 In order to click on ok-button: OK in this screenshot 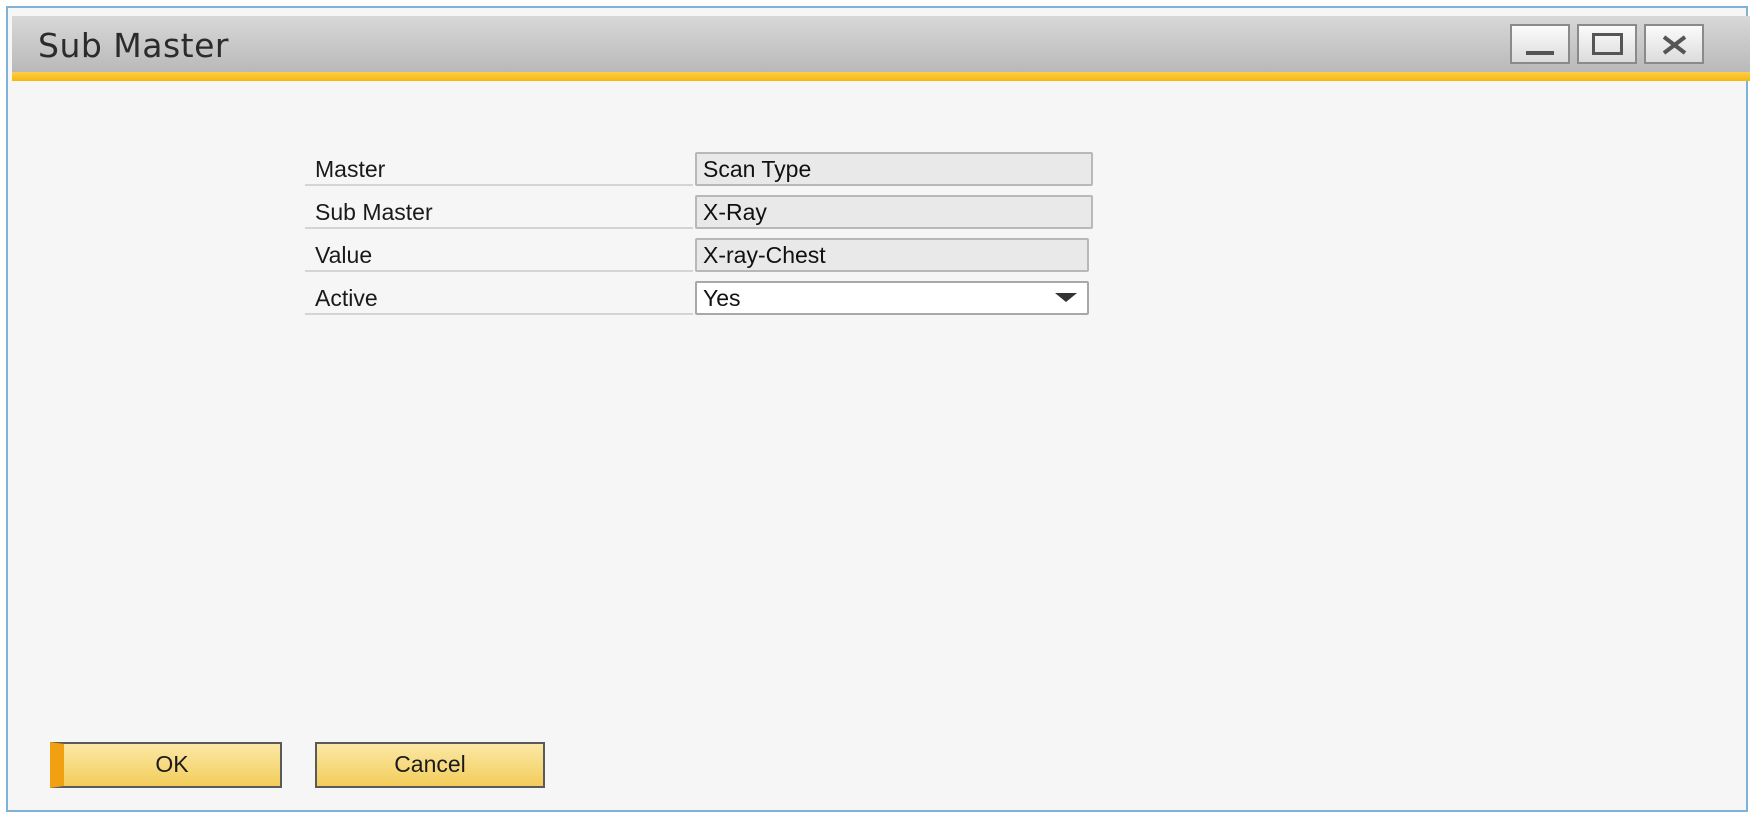, I will do `click(166, 765)`.